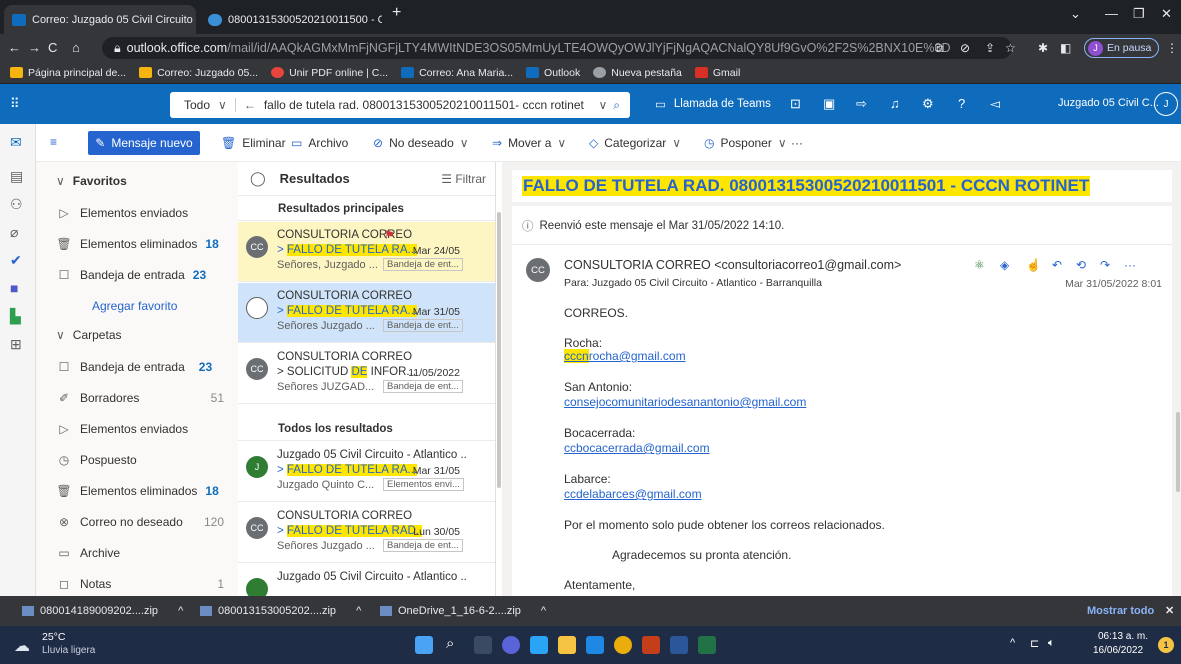 This screenshot has width=1181, height=664. Describe the element at coordinates (961, 103) in the screenshot. I see `help-icon: ?` at that location.